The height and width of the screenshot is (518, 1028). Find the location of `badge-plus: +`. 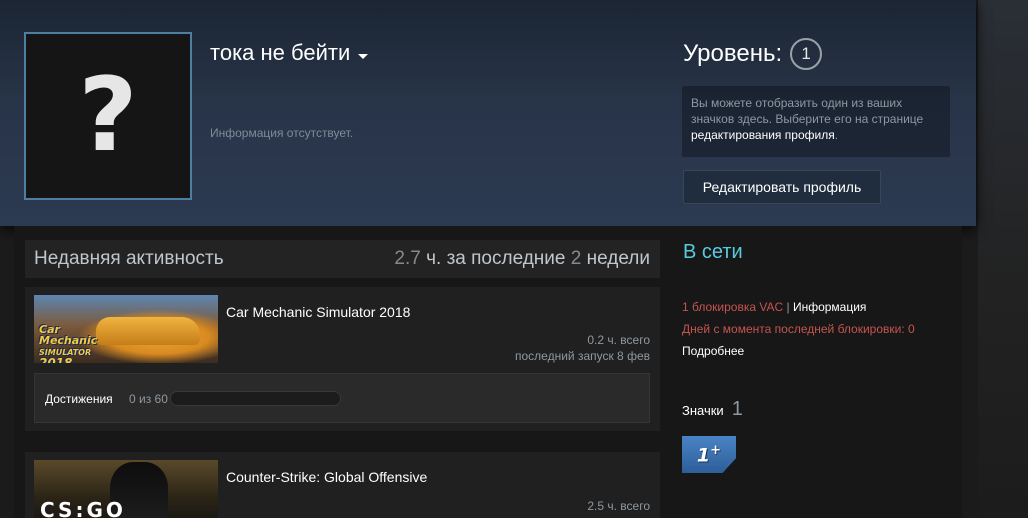

badge-plus: + is located at coordinates (716, 450).